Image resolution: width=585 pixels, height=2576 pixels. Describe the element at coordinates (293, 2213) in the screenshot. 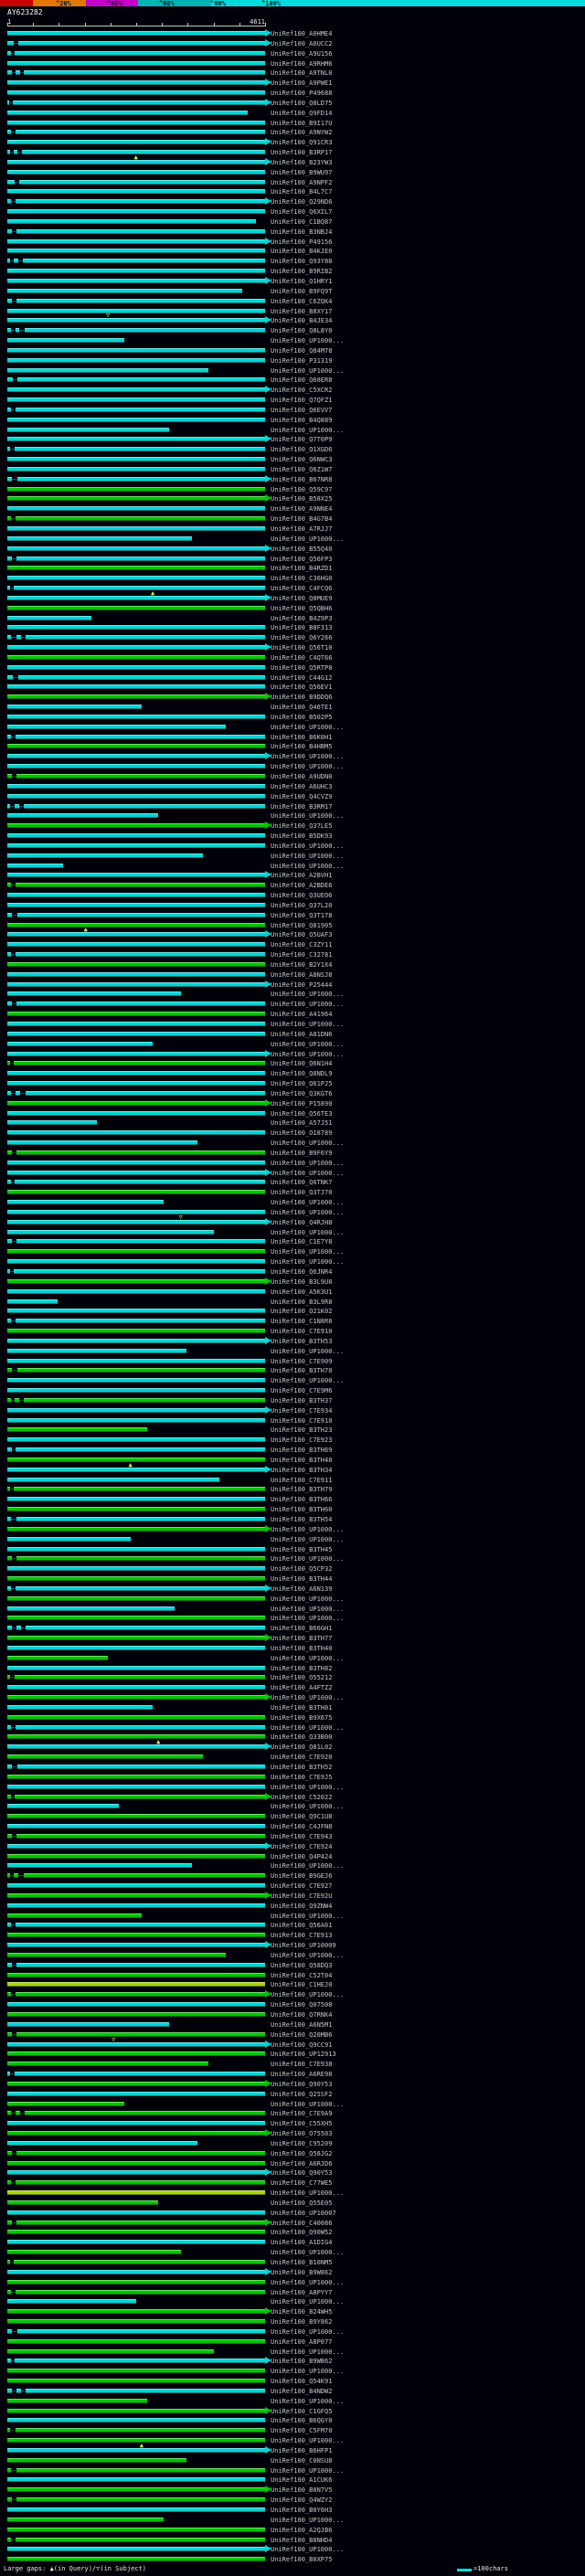

I see `hit-row: UniRef100_UP10007` at that location.